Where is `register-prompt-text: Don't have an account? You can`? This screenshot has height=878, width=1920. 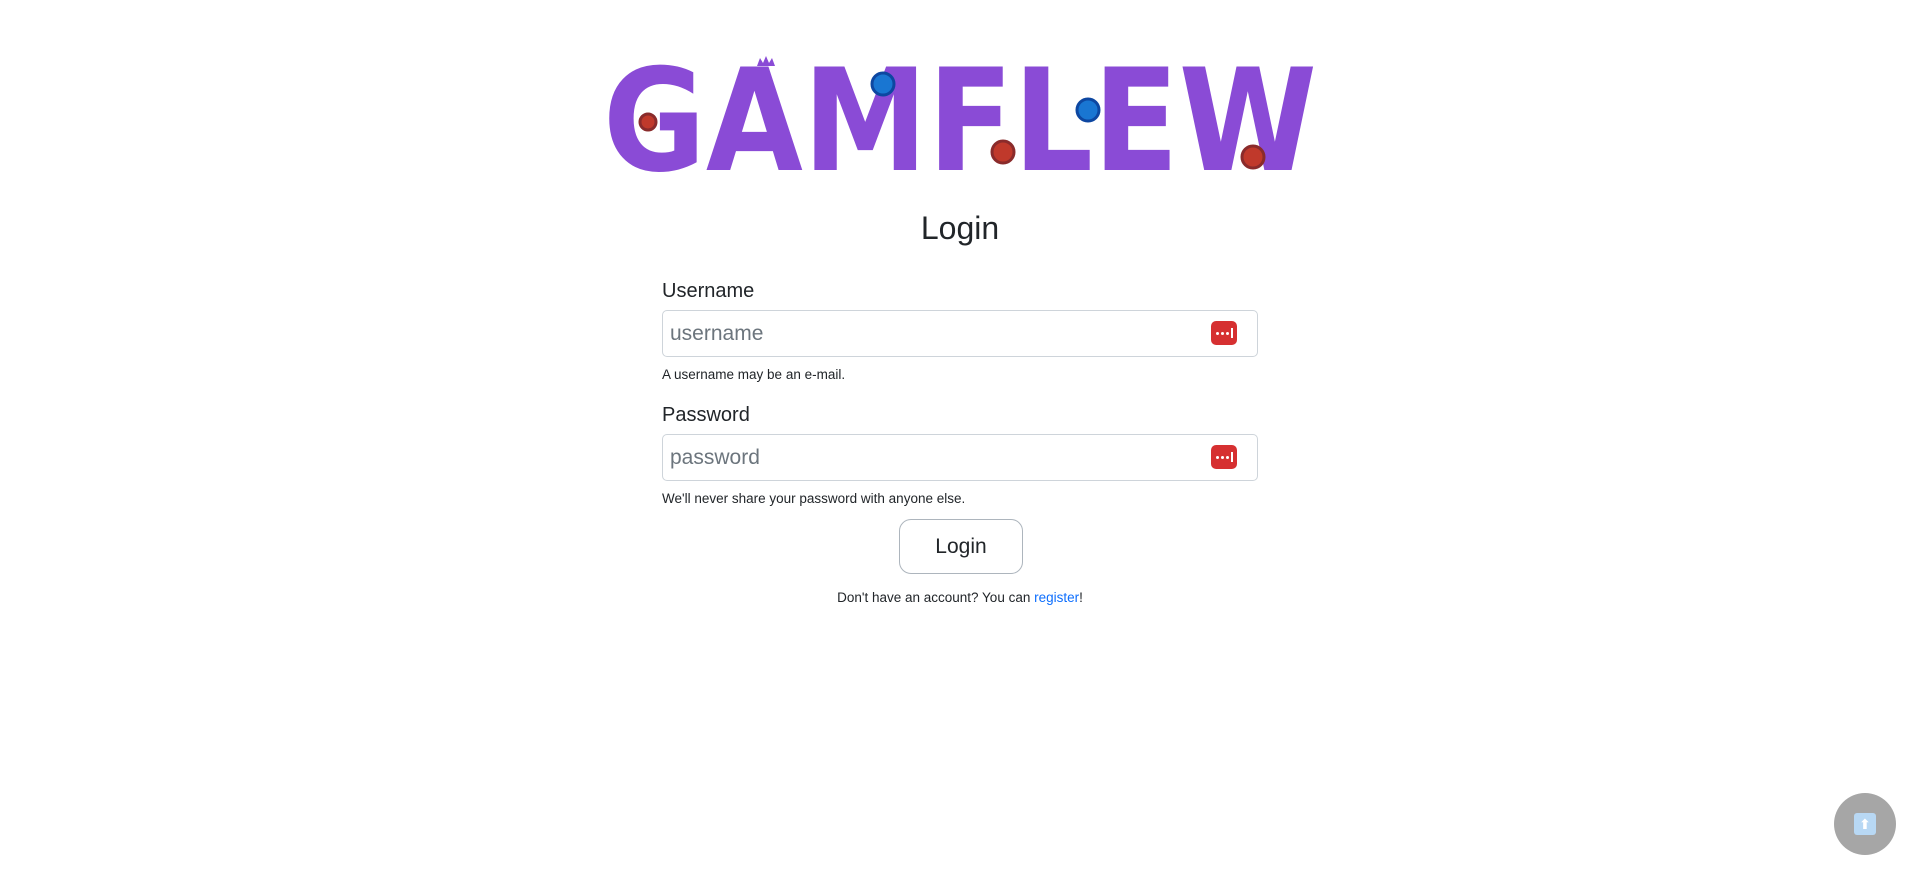 register-prompt-text: Don't have an account? You can is located at coordinates (936, 597).